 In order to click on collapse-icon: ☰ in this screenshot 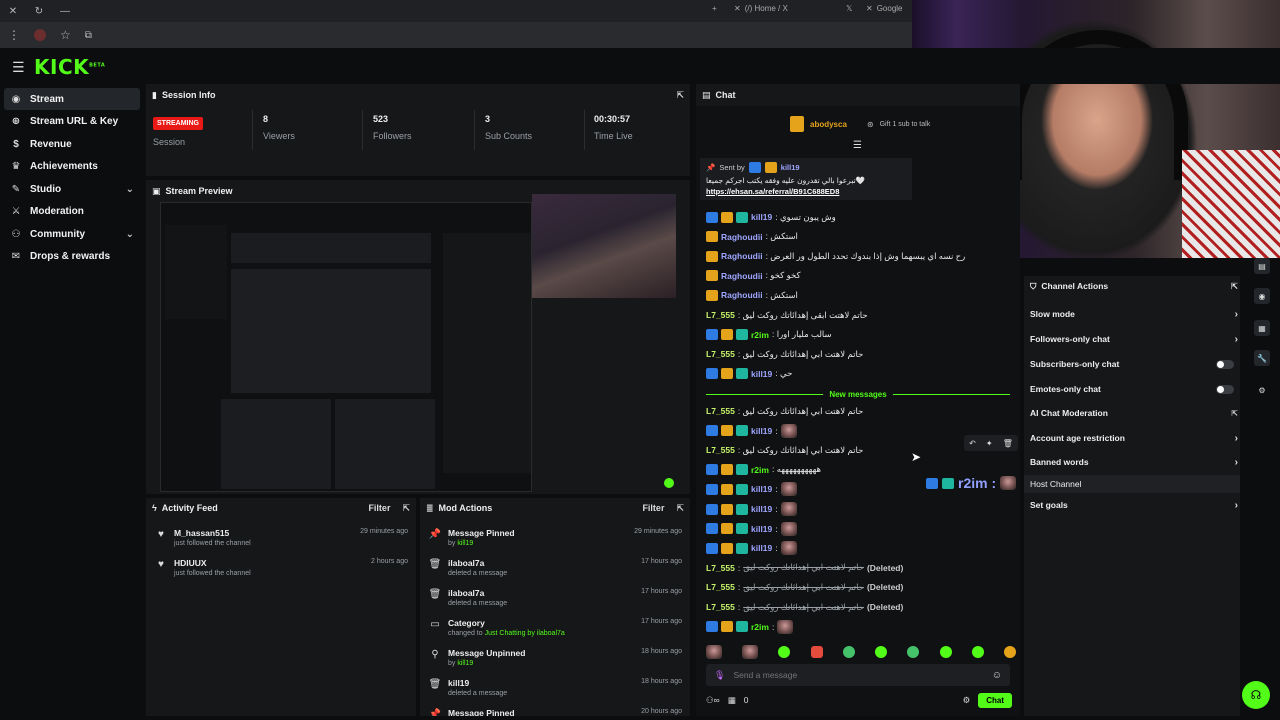, I will do `click(857, 145)`.